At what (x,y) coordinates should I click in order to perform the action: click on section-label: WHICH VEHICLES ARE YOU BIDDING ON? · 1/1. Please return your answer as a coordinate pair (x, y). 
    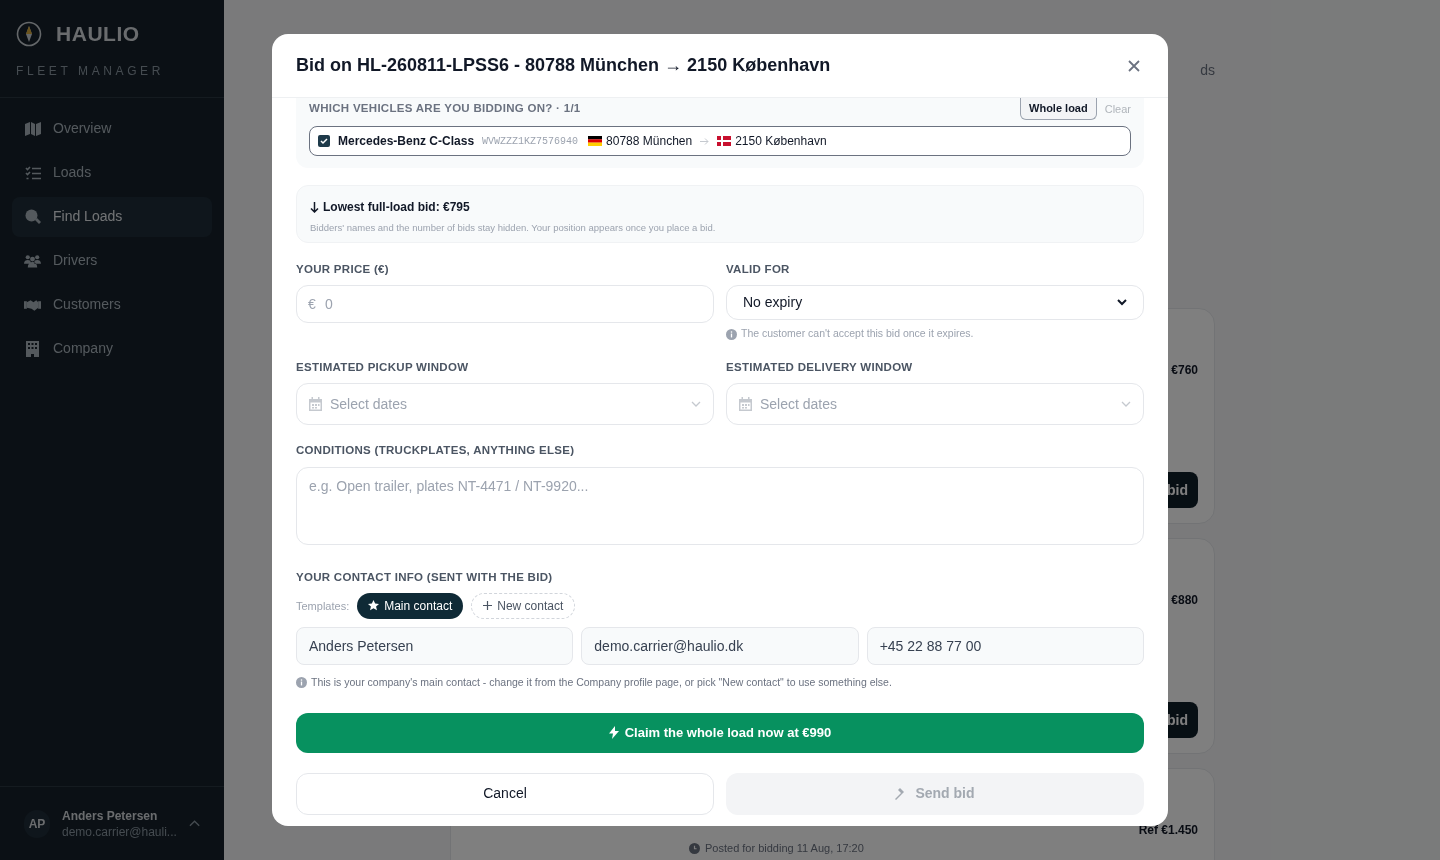
    Looking at the image, I should click on (445, 108).